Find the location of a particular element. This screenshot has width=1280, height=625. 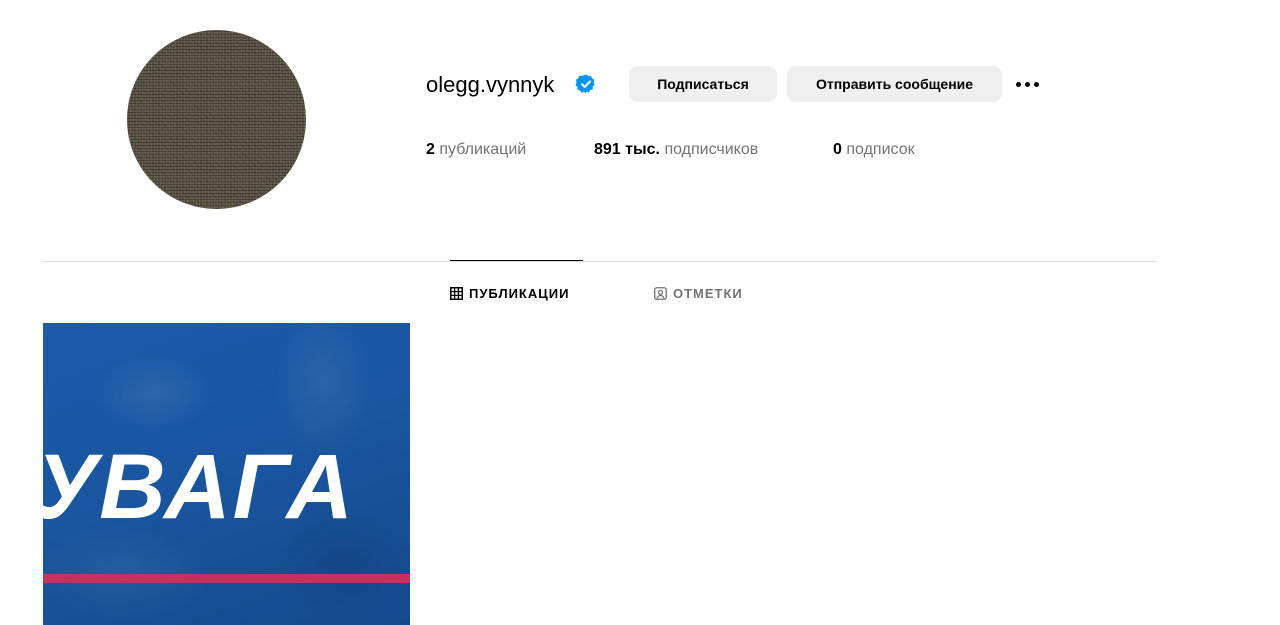

posts-count-stat: 2 публикаций is located at coordinates (476, 150).